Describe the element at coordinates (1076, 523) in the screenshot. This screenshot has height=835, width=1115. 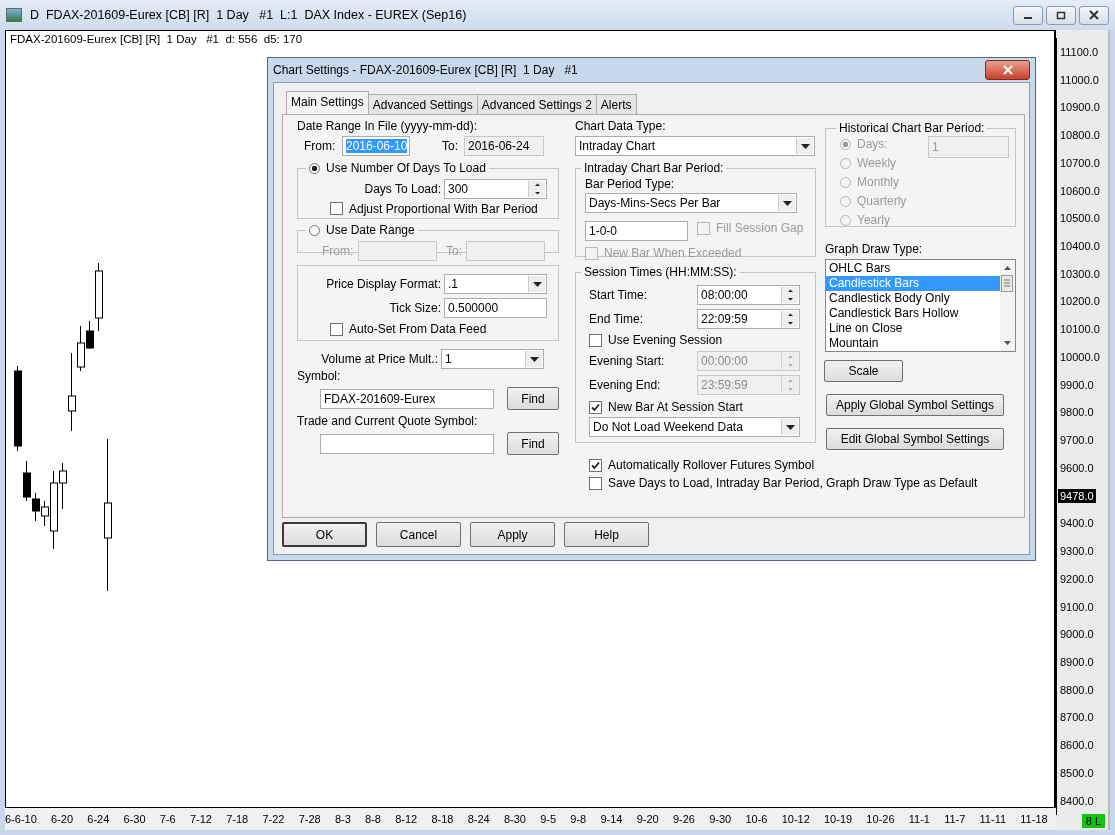
I see `price-axis-label: 9400.0` at that location.